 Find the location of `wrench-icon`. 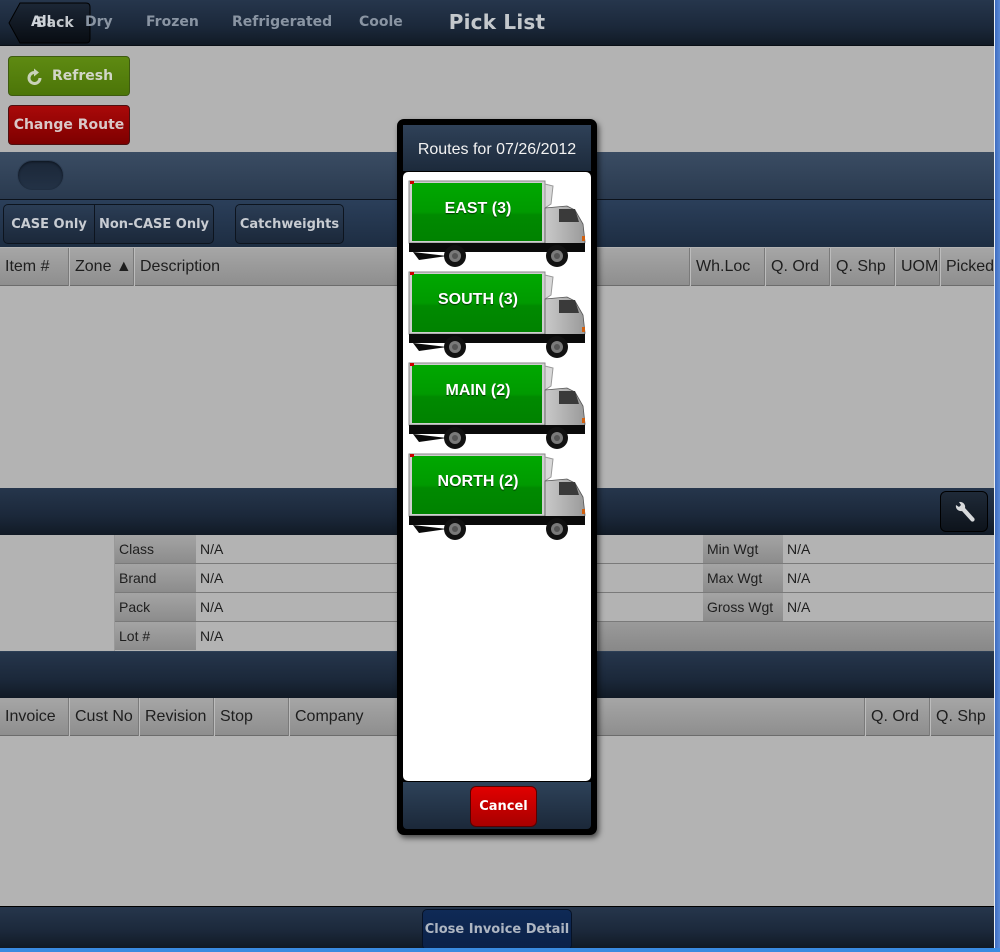

wrench-icon is located at coordinates (965, 511).